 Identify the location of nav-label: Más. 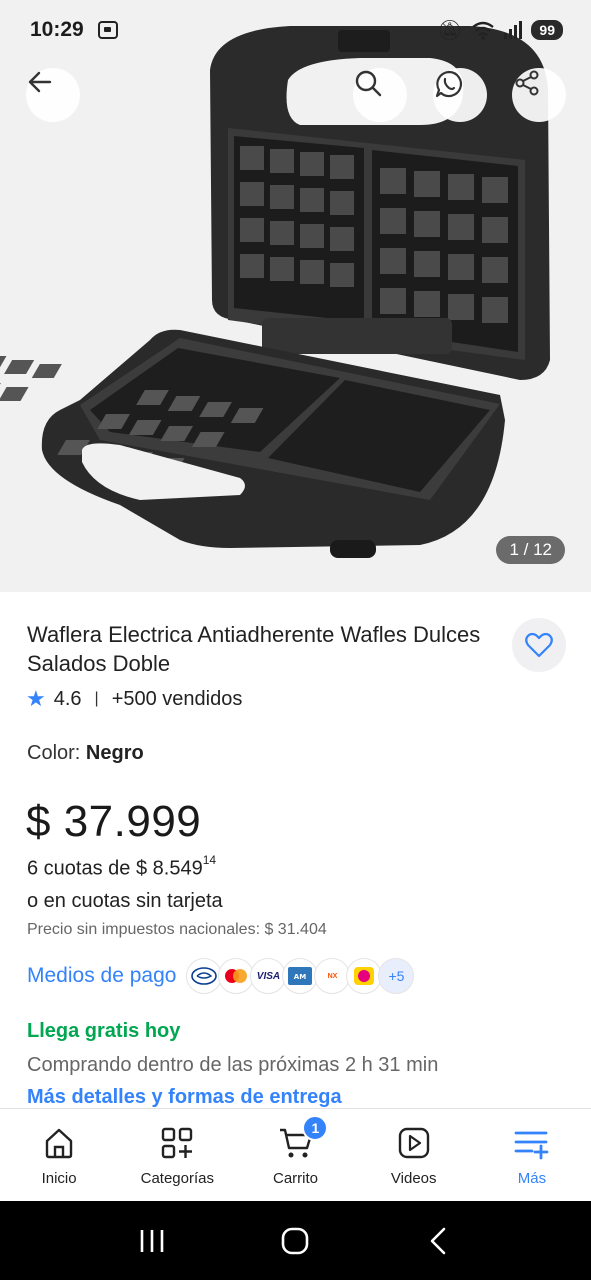
(532, 1178).